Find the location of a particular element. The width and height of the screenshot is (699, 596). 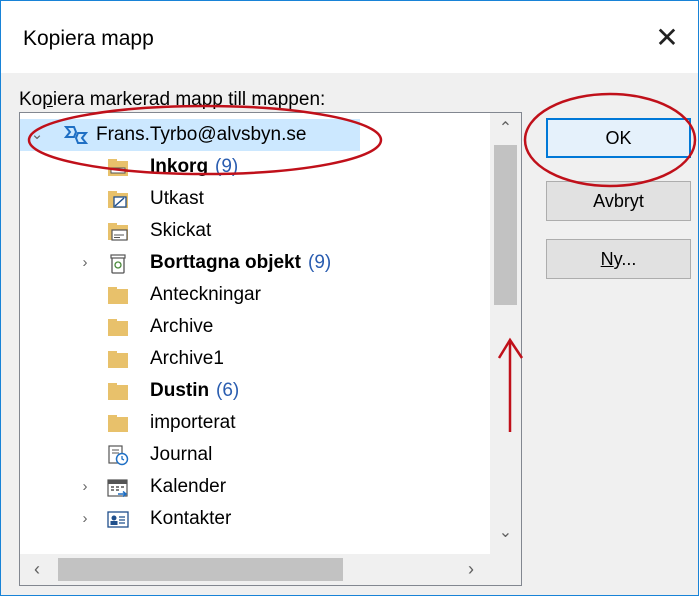

tree-item-label: Skickat is located at coordinates (181, 230).